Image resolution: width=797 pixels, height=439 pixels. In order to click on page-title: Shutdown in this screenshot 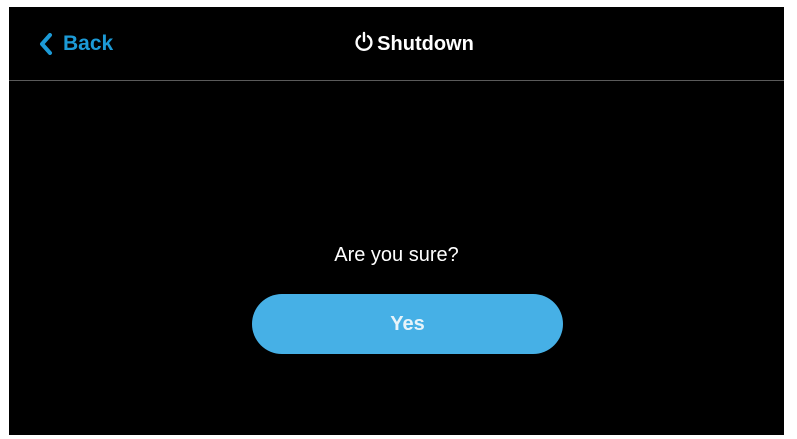, I will do `click(396, 44)`.